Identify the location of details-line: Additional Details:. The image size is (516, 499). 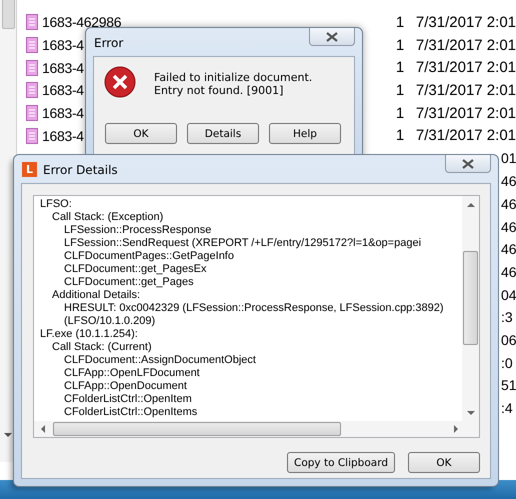
(96, 295).